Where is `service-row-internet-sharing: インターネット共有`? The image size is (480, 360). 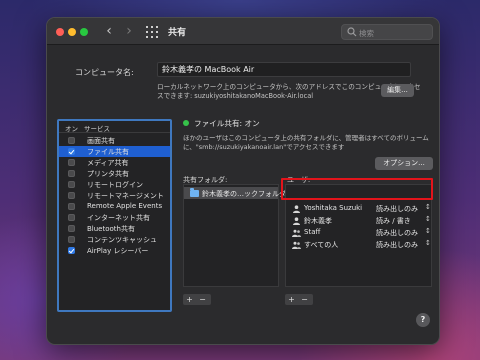
service-row-internet-sharing: インターネット共有 is located at coordinates (114, 217).